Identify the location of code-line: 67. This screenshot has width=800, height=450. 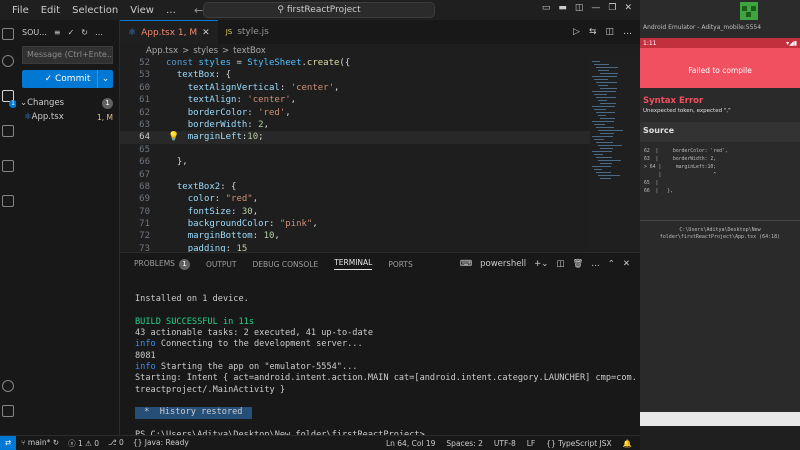
(355, 175).